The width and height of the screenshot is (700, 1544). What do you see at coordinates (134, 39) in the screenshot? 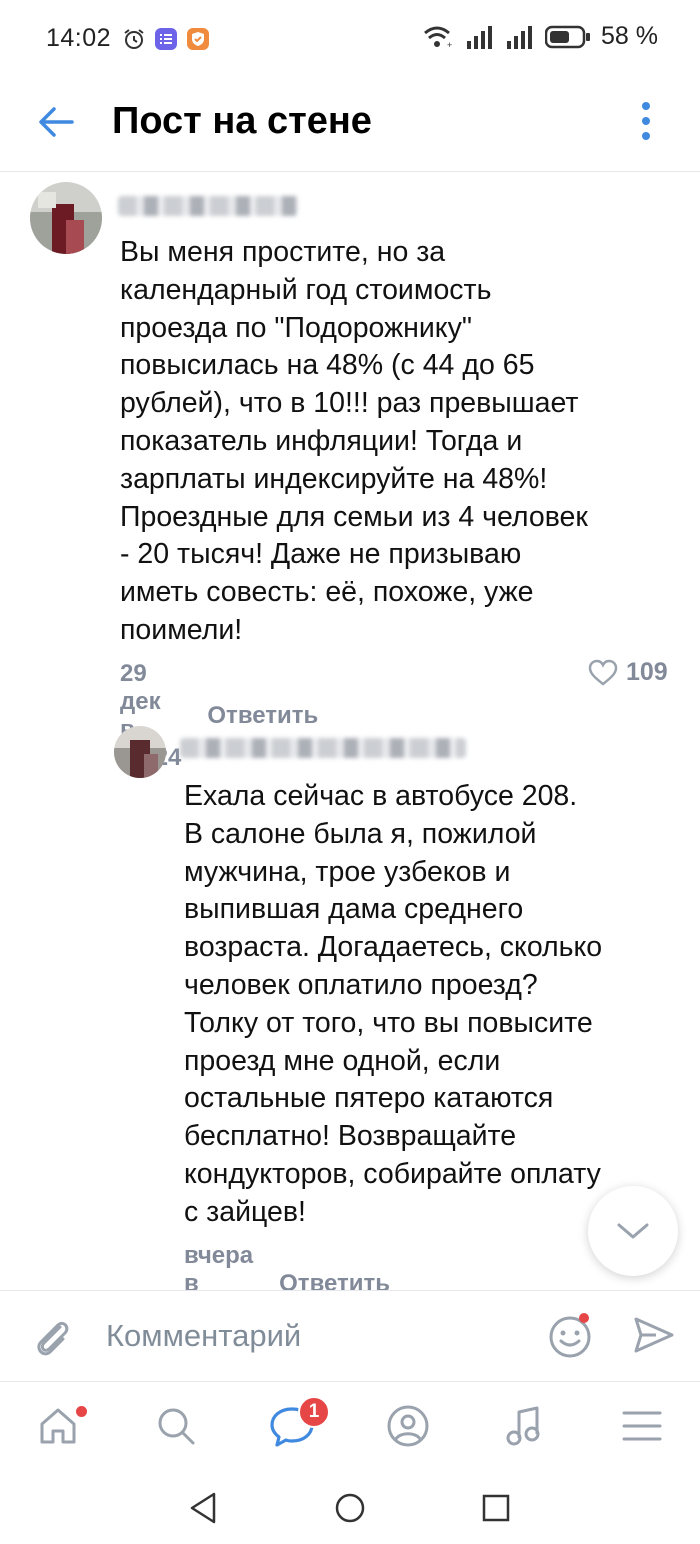
I see `alarm-icon` at bounding box center [134, 39].